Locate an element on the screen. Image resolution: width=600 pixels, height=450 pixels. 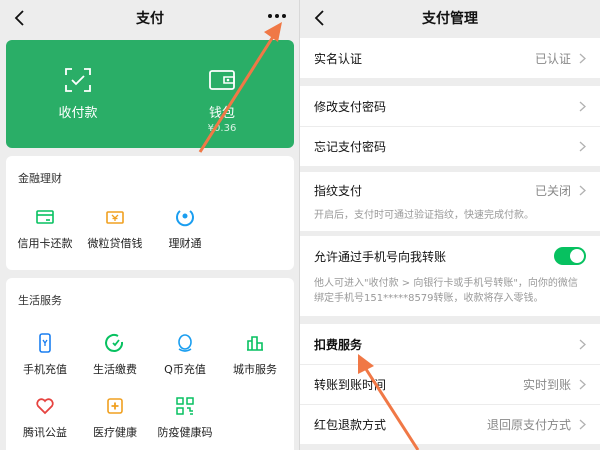
real-name-status: 已认证 is located at coordinates (552, 58).